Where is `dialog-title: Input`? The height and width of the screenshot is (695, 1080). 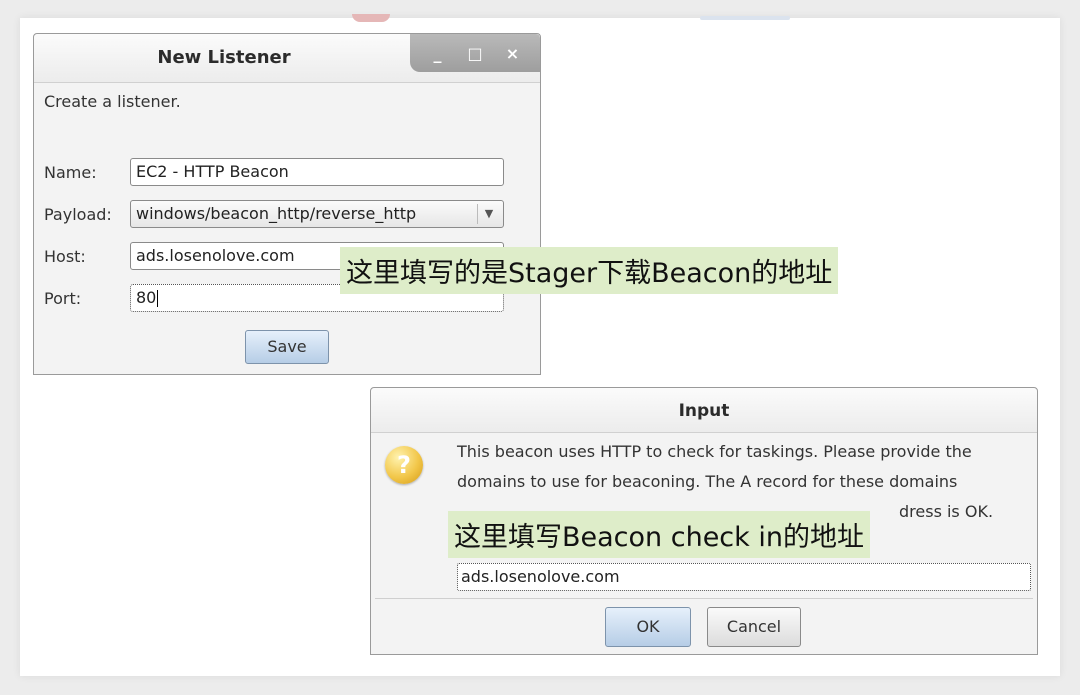
dialog-title: Input is located at coordinates (704, 411).